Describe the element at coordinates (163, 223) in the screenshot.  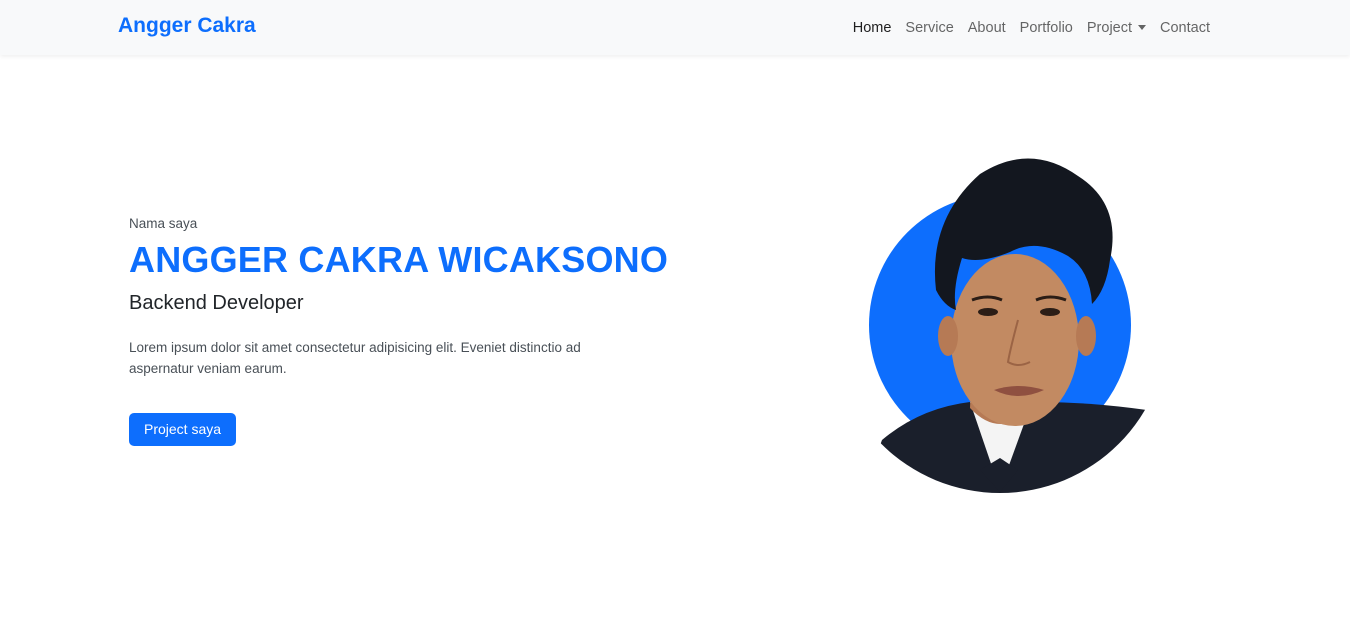
I see `hero-eyebrow: Nama saya` at that location.